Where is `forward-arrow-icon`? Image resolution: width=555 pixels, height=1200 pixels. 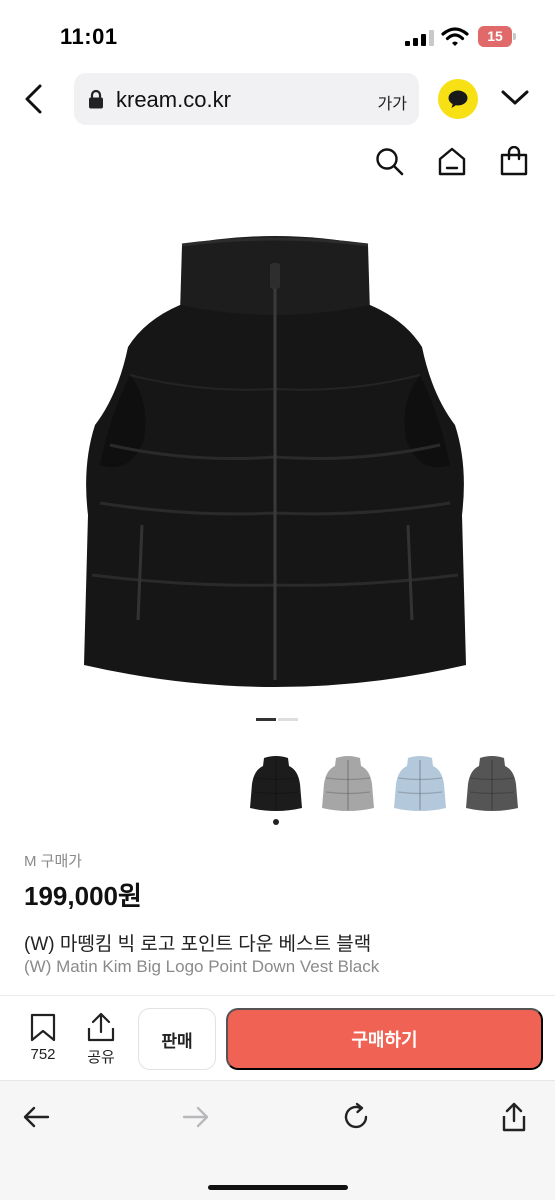 forward-arrow-icon is located at coordinates (196, 1117).